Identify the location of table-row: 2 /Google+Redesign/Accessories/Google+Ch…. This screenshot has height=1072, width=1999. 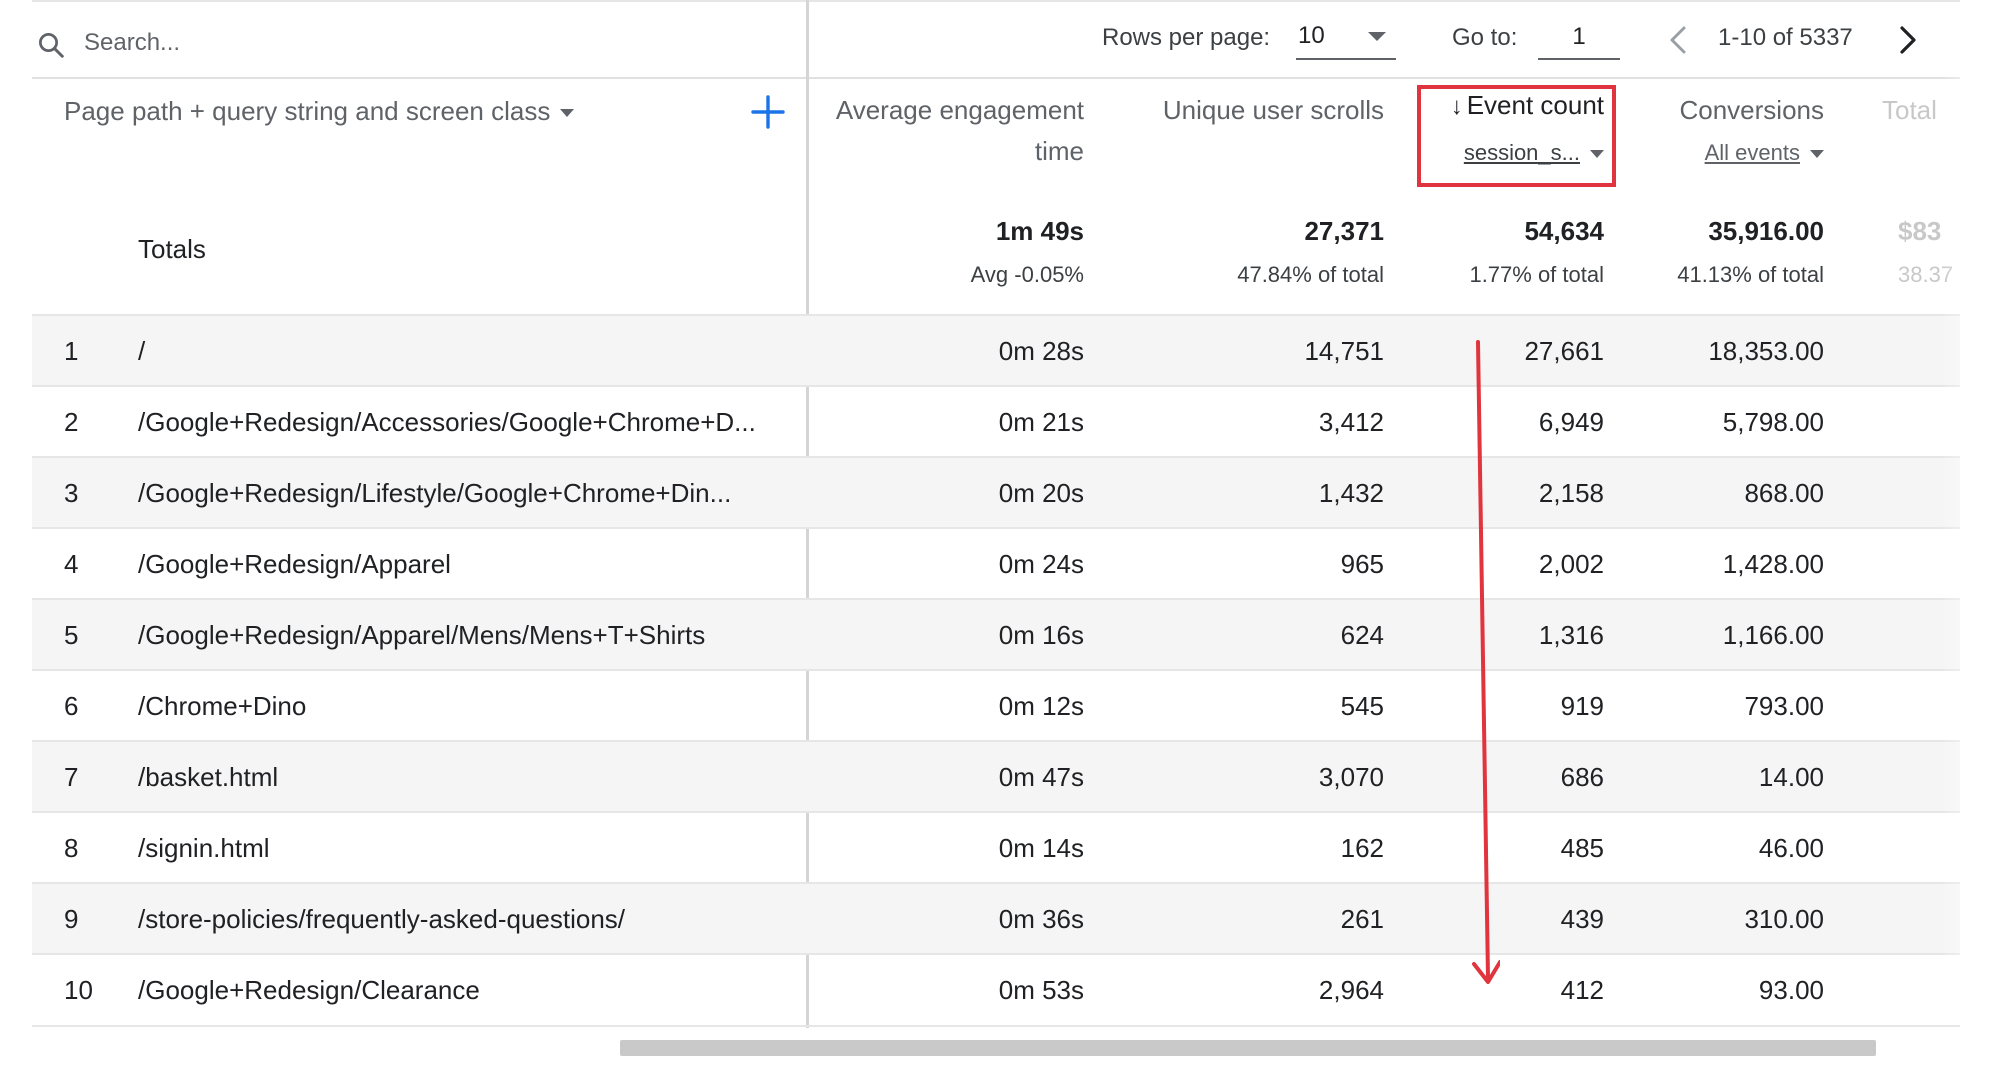
(996, 421).